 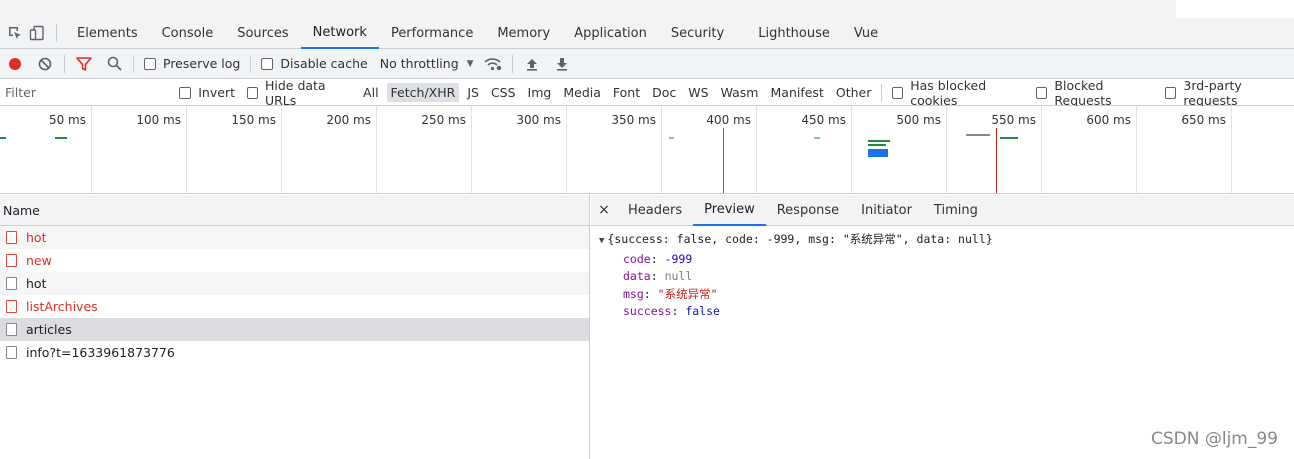 I want to click on timeline-tick: 70, so click(x=1263, y=149).